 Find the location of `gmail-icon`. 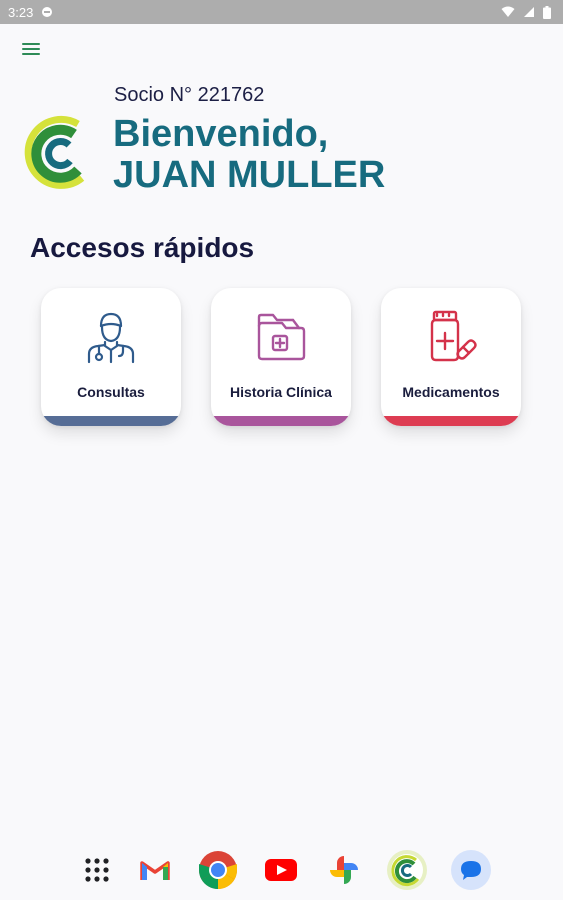

gmail-icon is located at coordinates (155, 870).